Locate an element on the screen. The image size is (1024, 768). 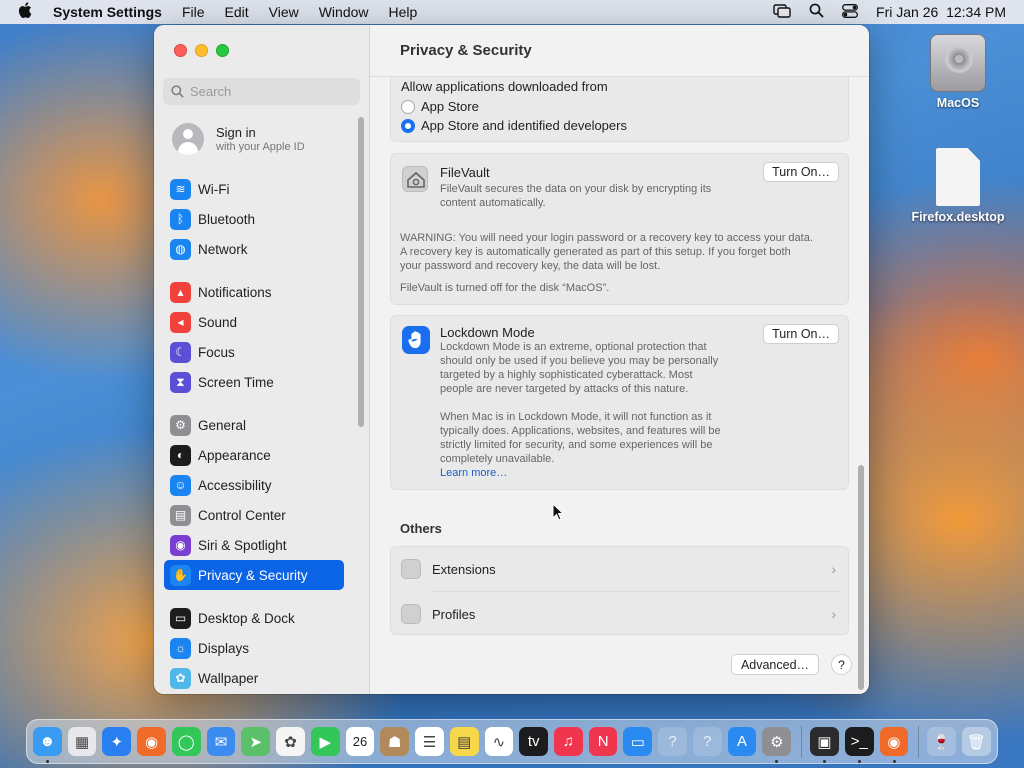
dock-app-glyph: ▤ is located at coordinates (464, 742).